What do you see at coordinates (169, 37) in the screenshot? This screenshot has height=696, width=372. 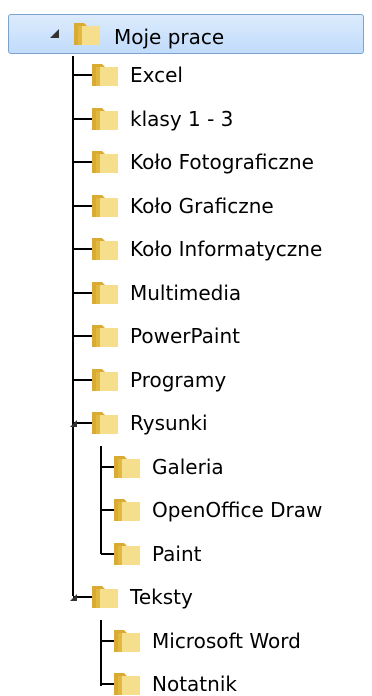 I see `tree-item-label: Moje prace` at bounding box center [169, 37].